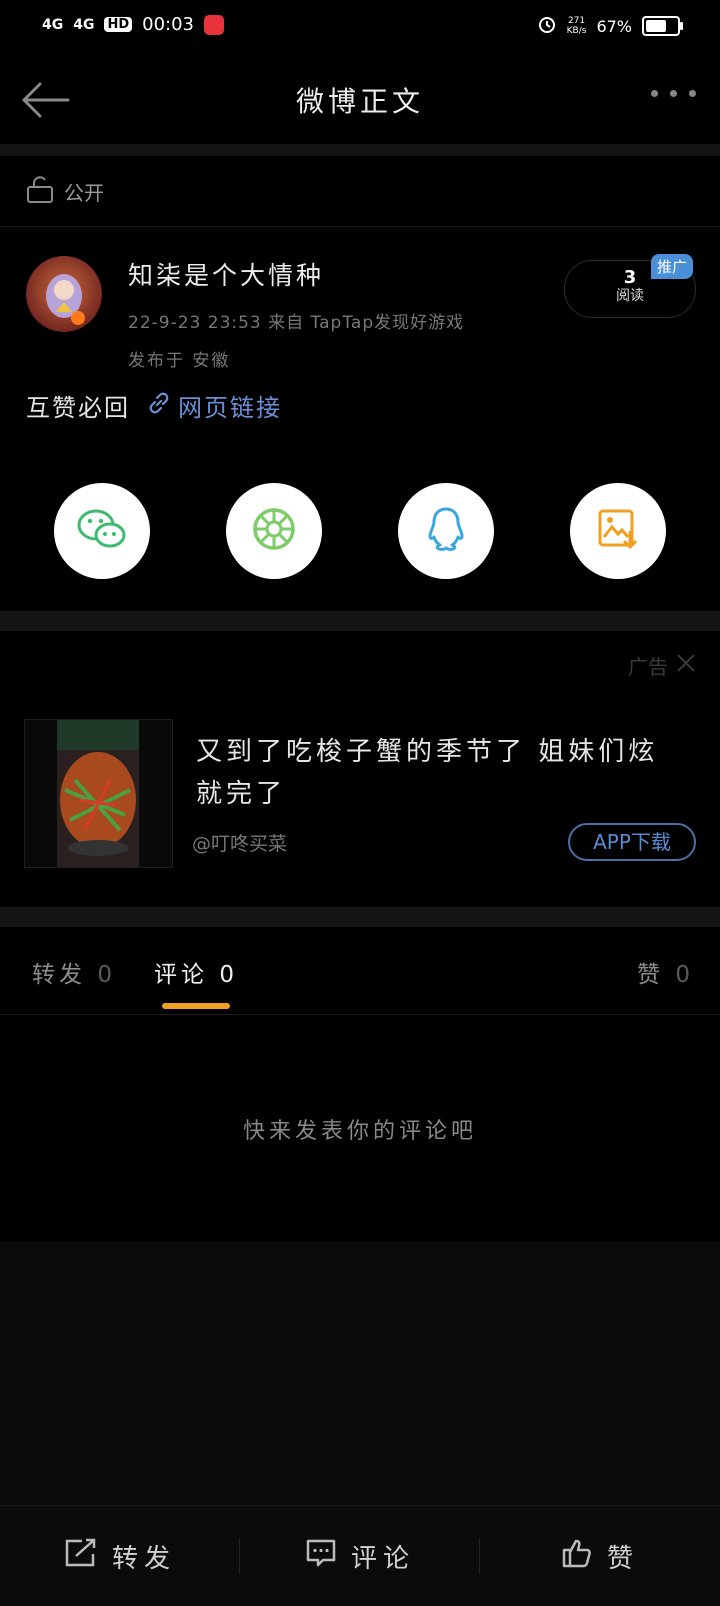  Describe the element at coordinates (600, 1556) in the screenshot. I see `like-button: 赞` at that location.